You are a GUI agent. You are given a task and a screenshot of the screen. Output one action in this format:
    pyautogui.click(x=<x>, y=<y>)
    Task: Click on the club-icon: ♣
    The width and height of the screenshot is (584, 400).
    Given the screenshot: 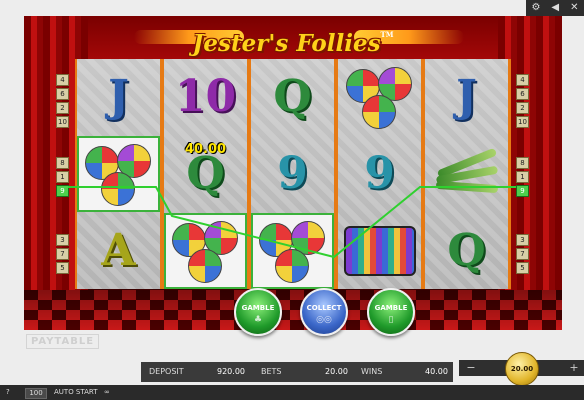 What is the action you would take?
    pyautogui.click(x=258, y=320)
    